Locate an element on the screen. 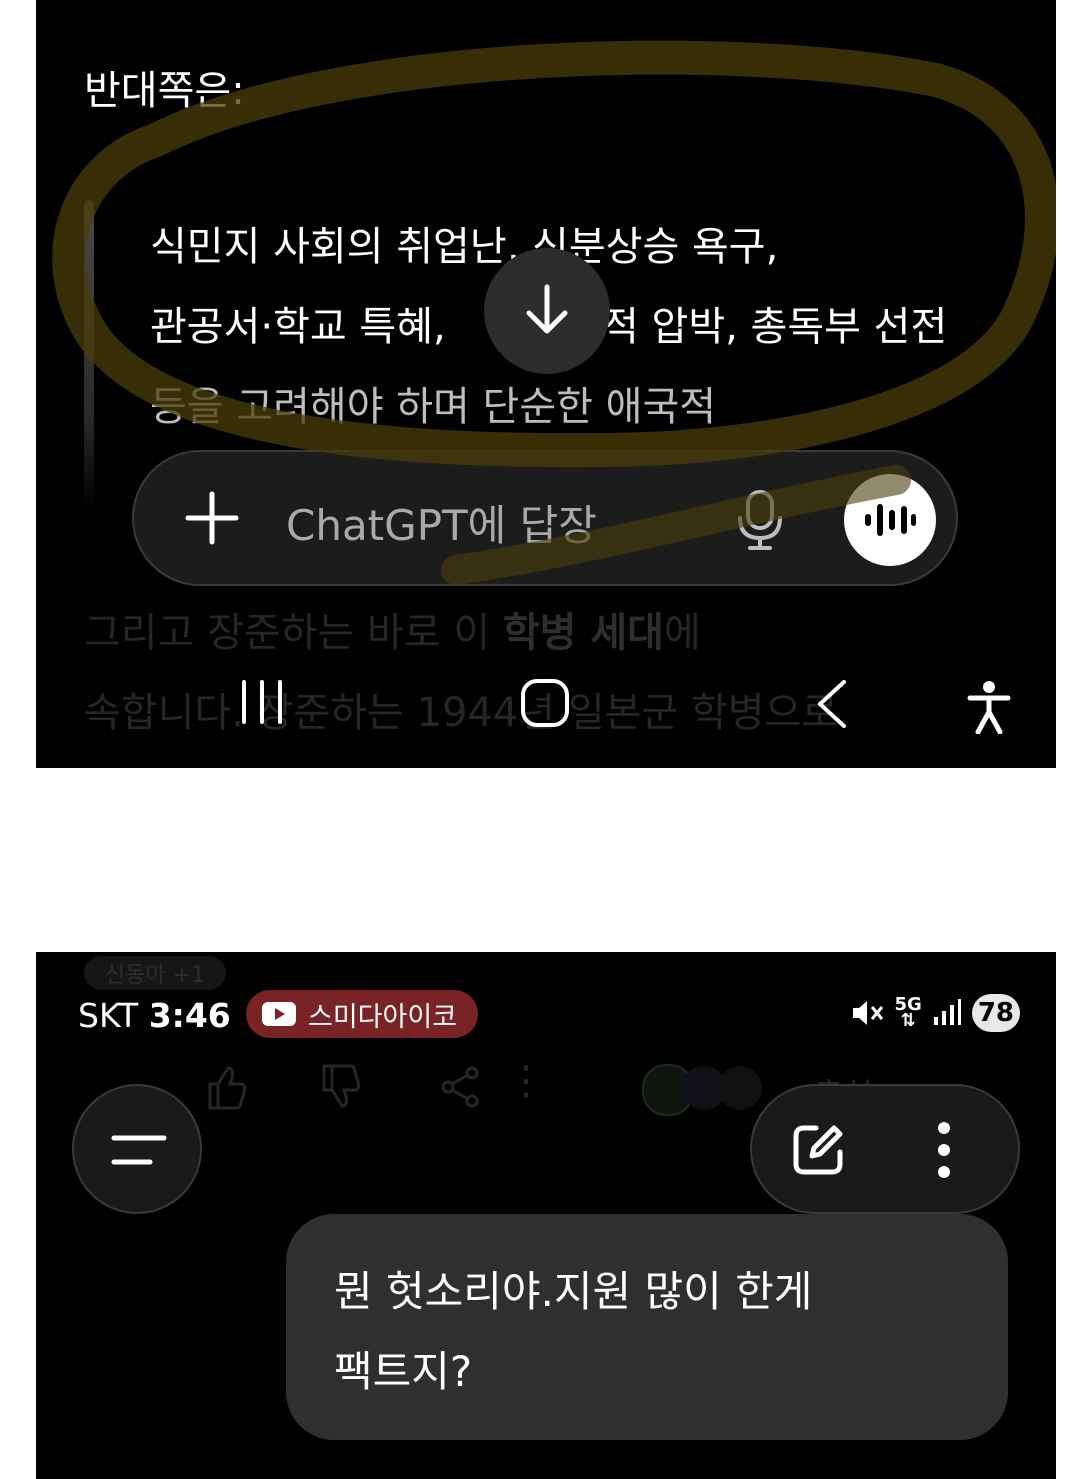 This screenshot has width=1080, height=1479. user-message-bubble: 뭔 헛소리야.지원 많이 한게 팩트지? is located at coordinates (647, 1327).